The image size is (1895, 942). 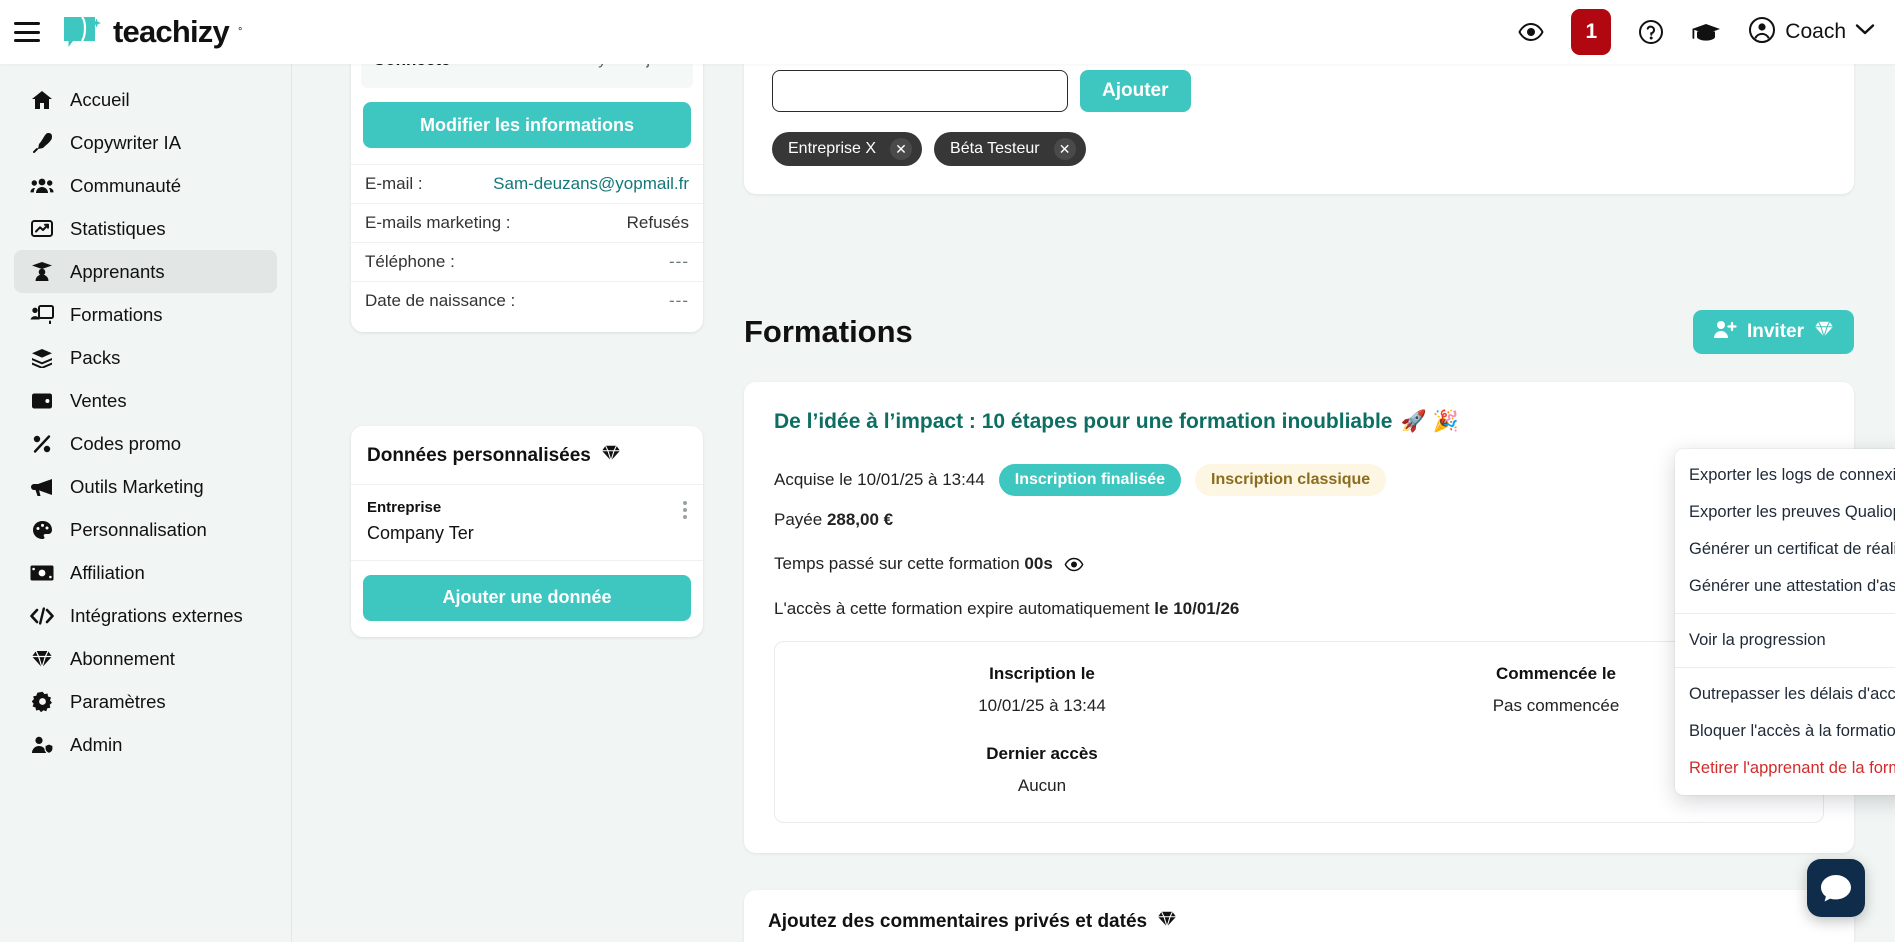 What do you see at coordinates (145, 572) in the screenshot?
I see `sidebar-item-affiliation: Affiliation` at bounding box center [145, 572].